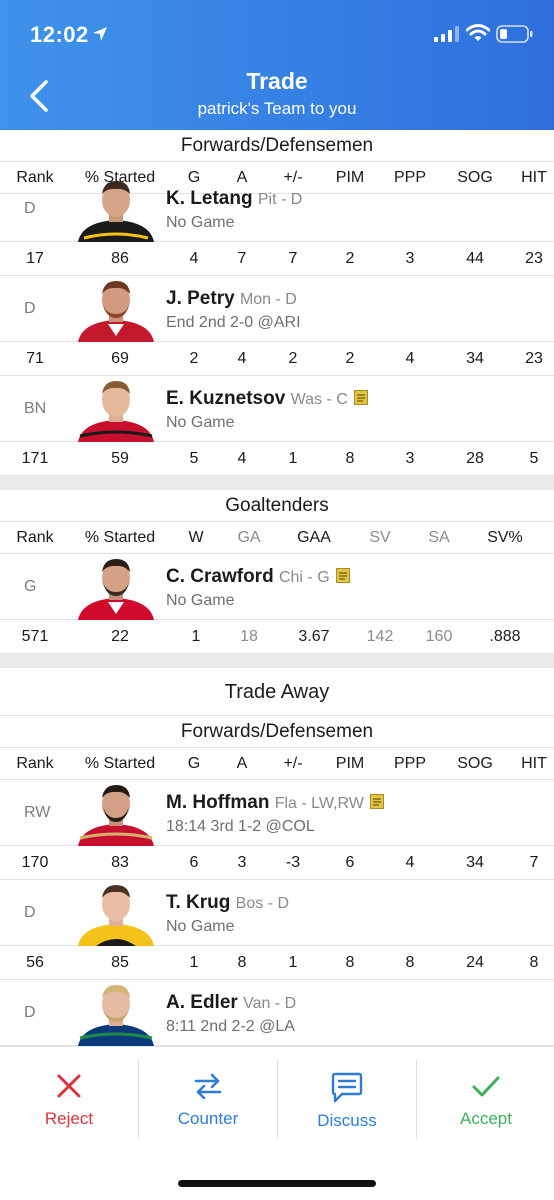 Image resolution: width=554 pixels, height=1200 pixels. Describe the element at coordinates (534, 763) in the screenshot. I see `col-hit: HIT` at that location.